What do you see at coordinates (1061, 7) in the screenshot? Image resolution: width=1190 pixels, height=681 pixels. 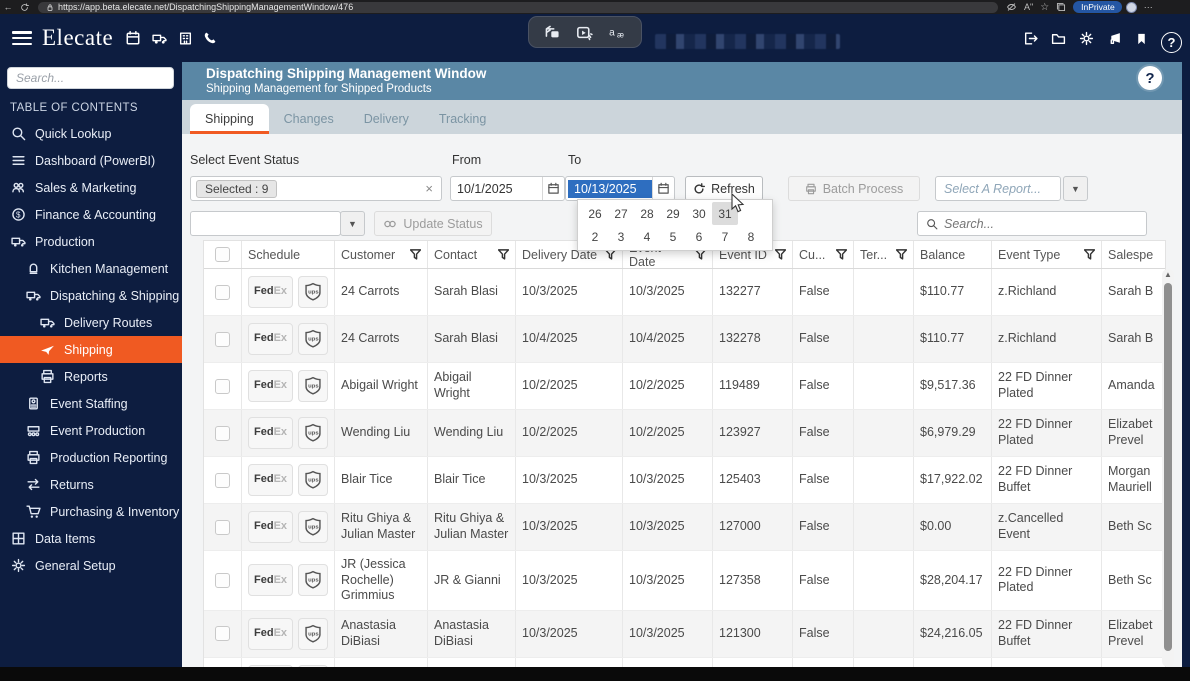 I see `collections-icon` at bounding box center [1061, 7].